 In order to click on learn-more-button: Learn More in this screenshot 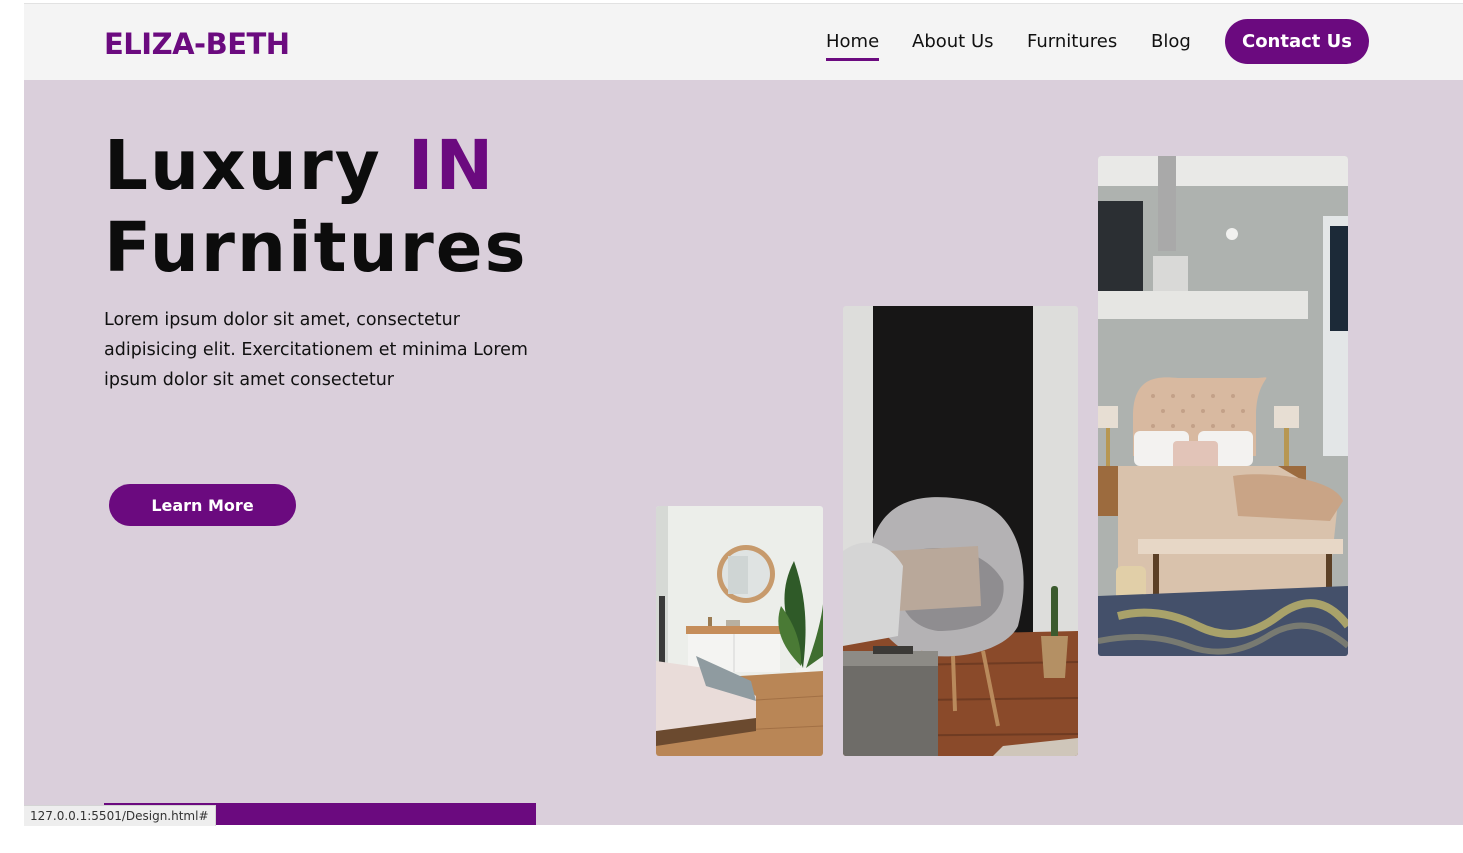, I will do `click(202, 505)`.